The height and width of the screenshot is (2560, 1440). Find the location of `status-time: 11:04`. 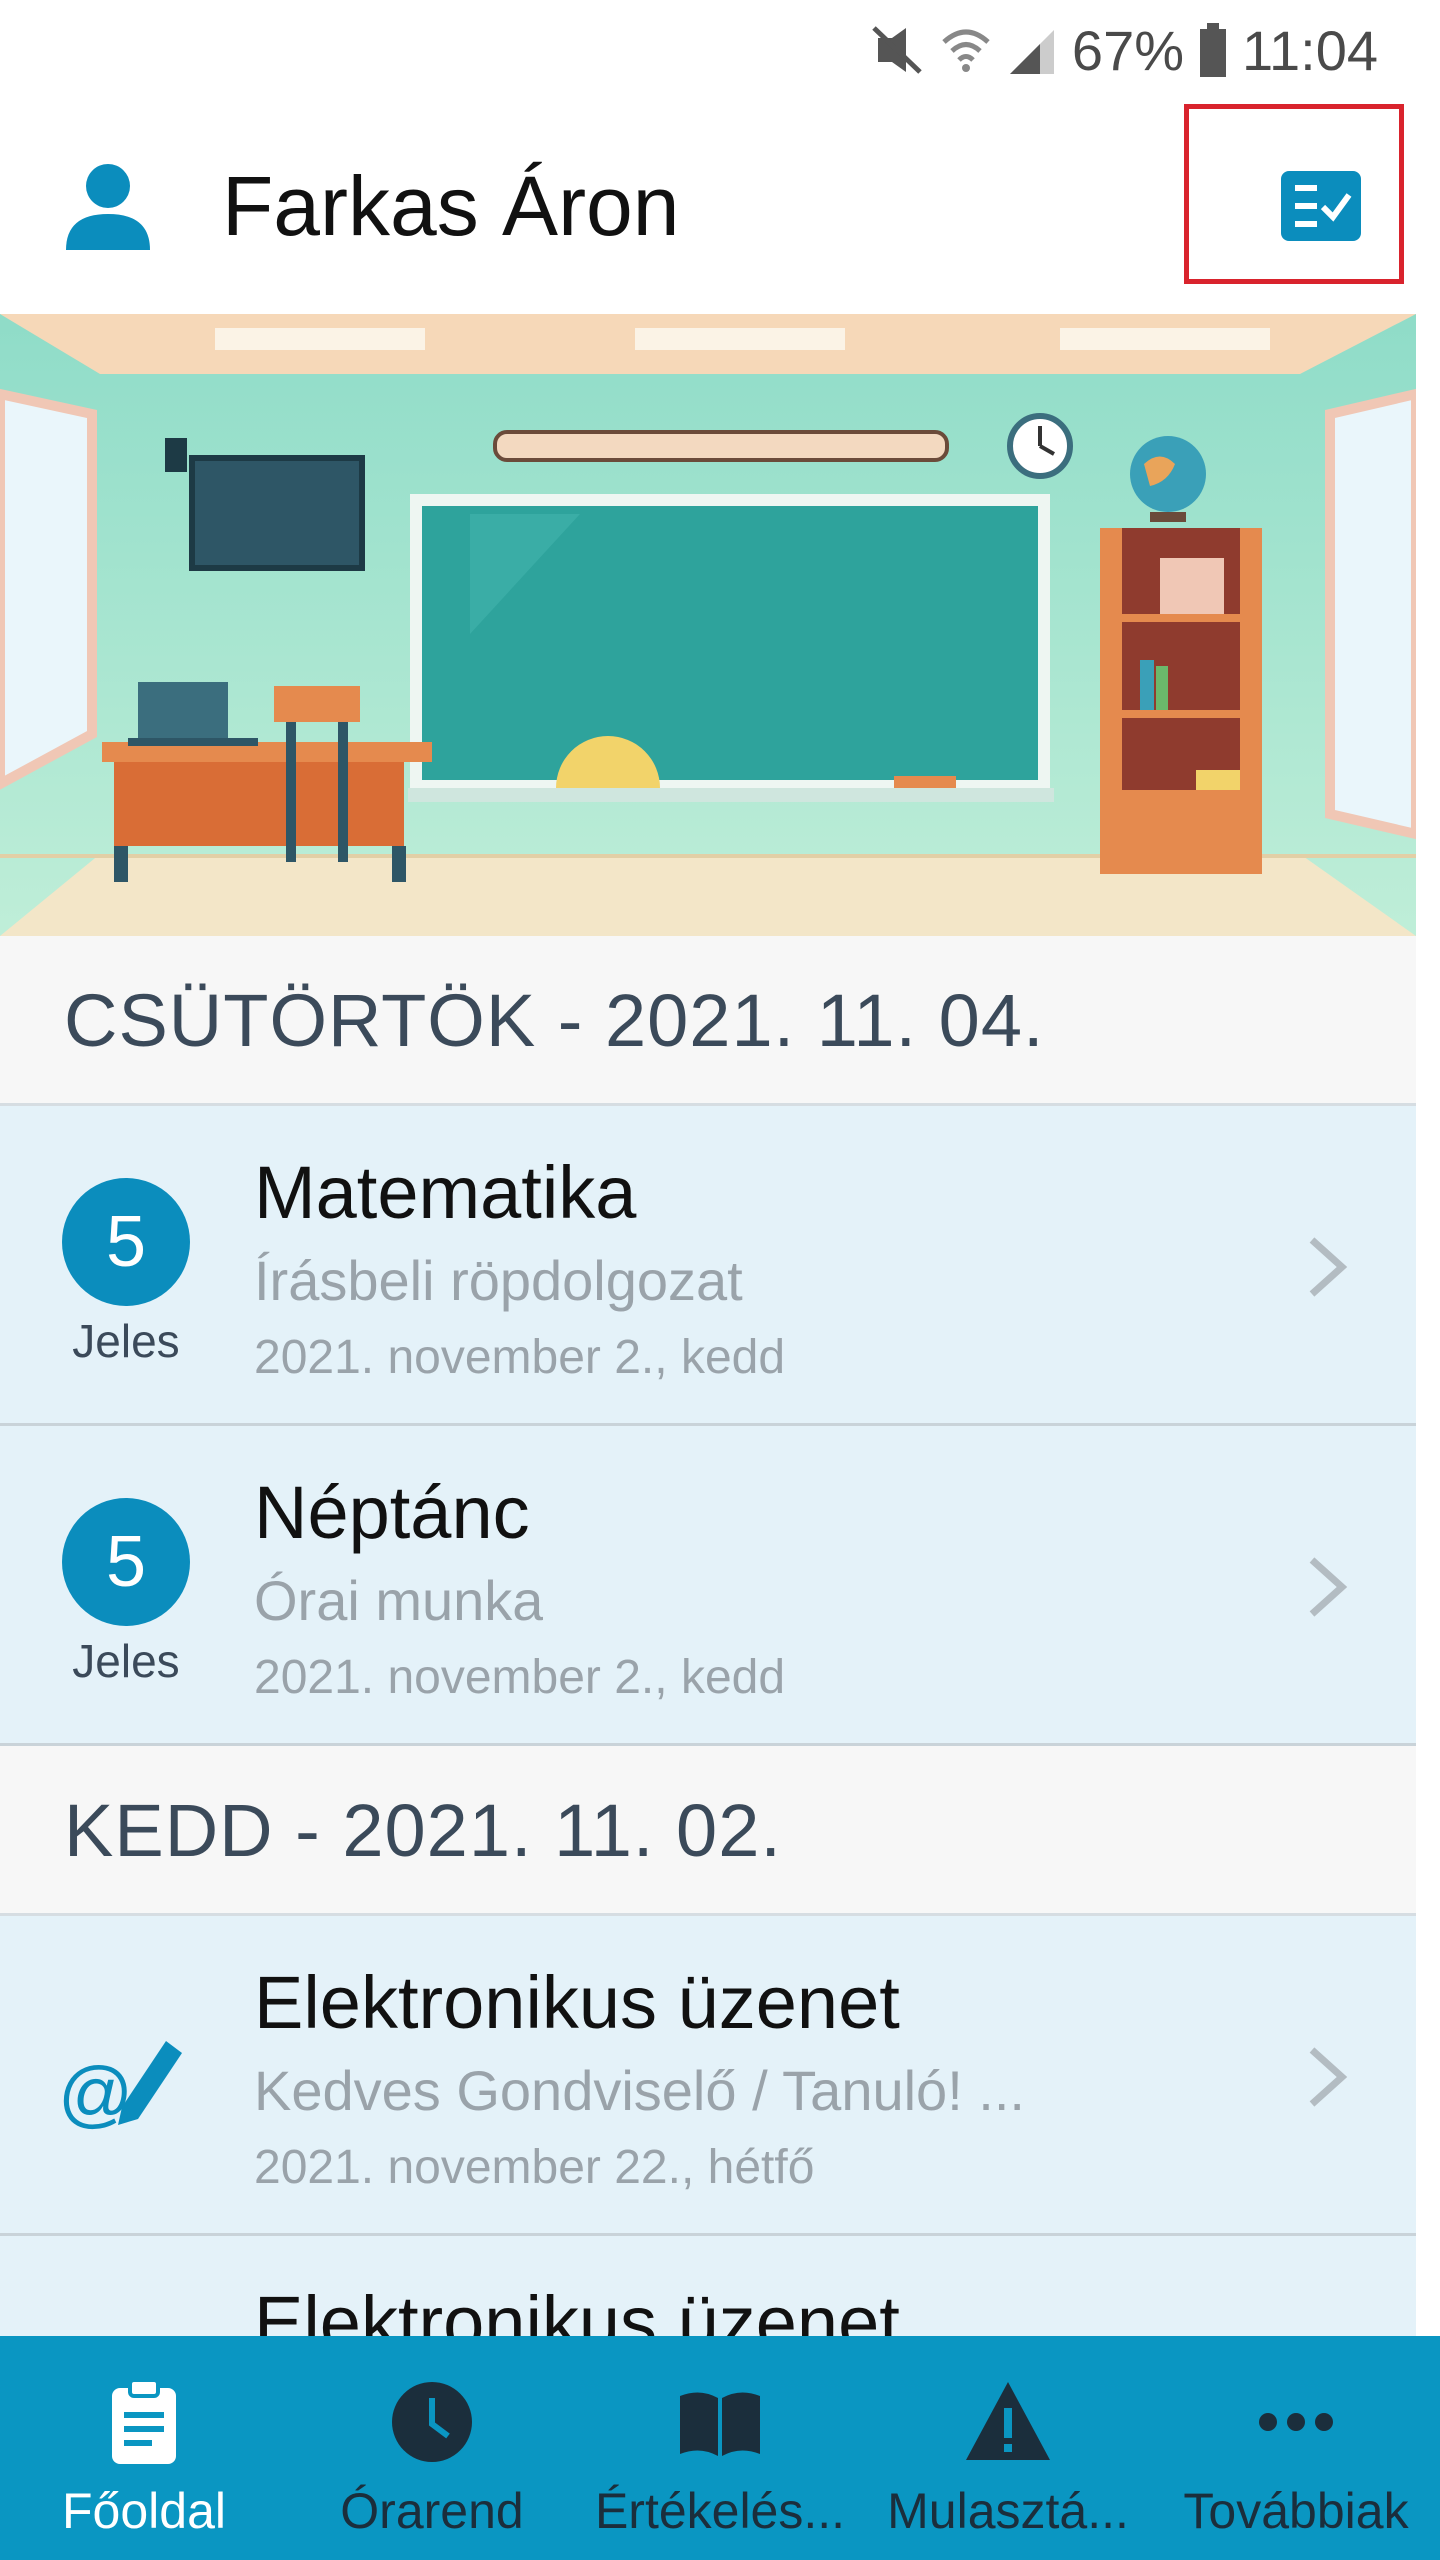

status-time: 11:04 is located at coordinates (1310, 50).